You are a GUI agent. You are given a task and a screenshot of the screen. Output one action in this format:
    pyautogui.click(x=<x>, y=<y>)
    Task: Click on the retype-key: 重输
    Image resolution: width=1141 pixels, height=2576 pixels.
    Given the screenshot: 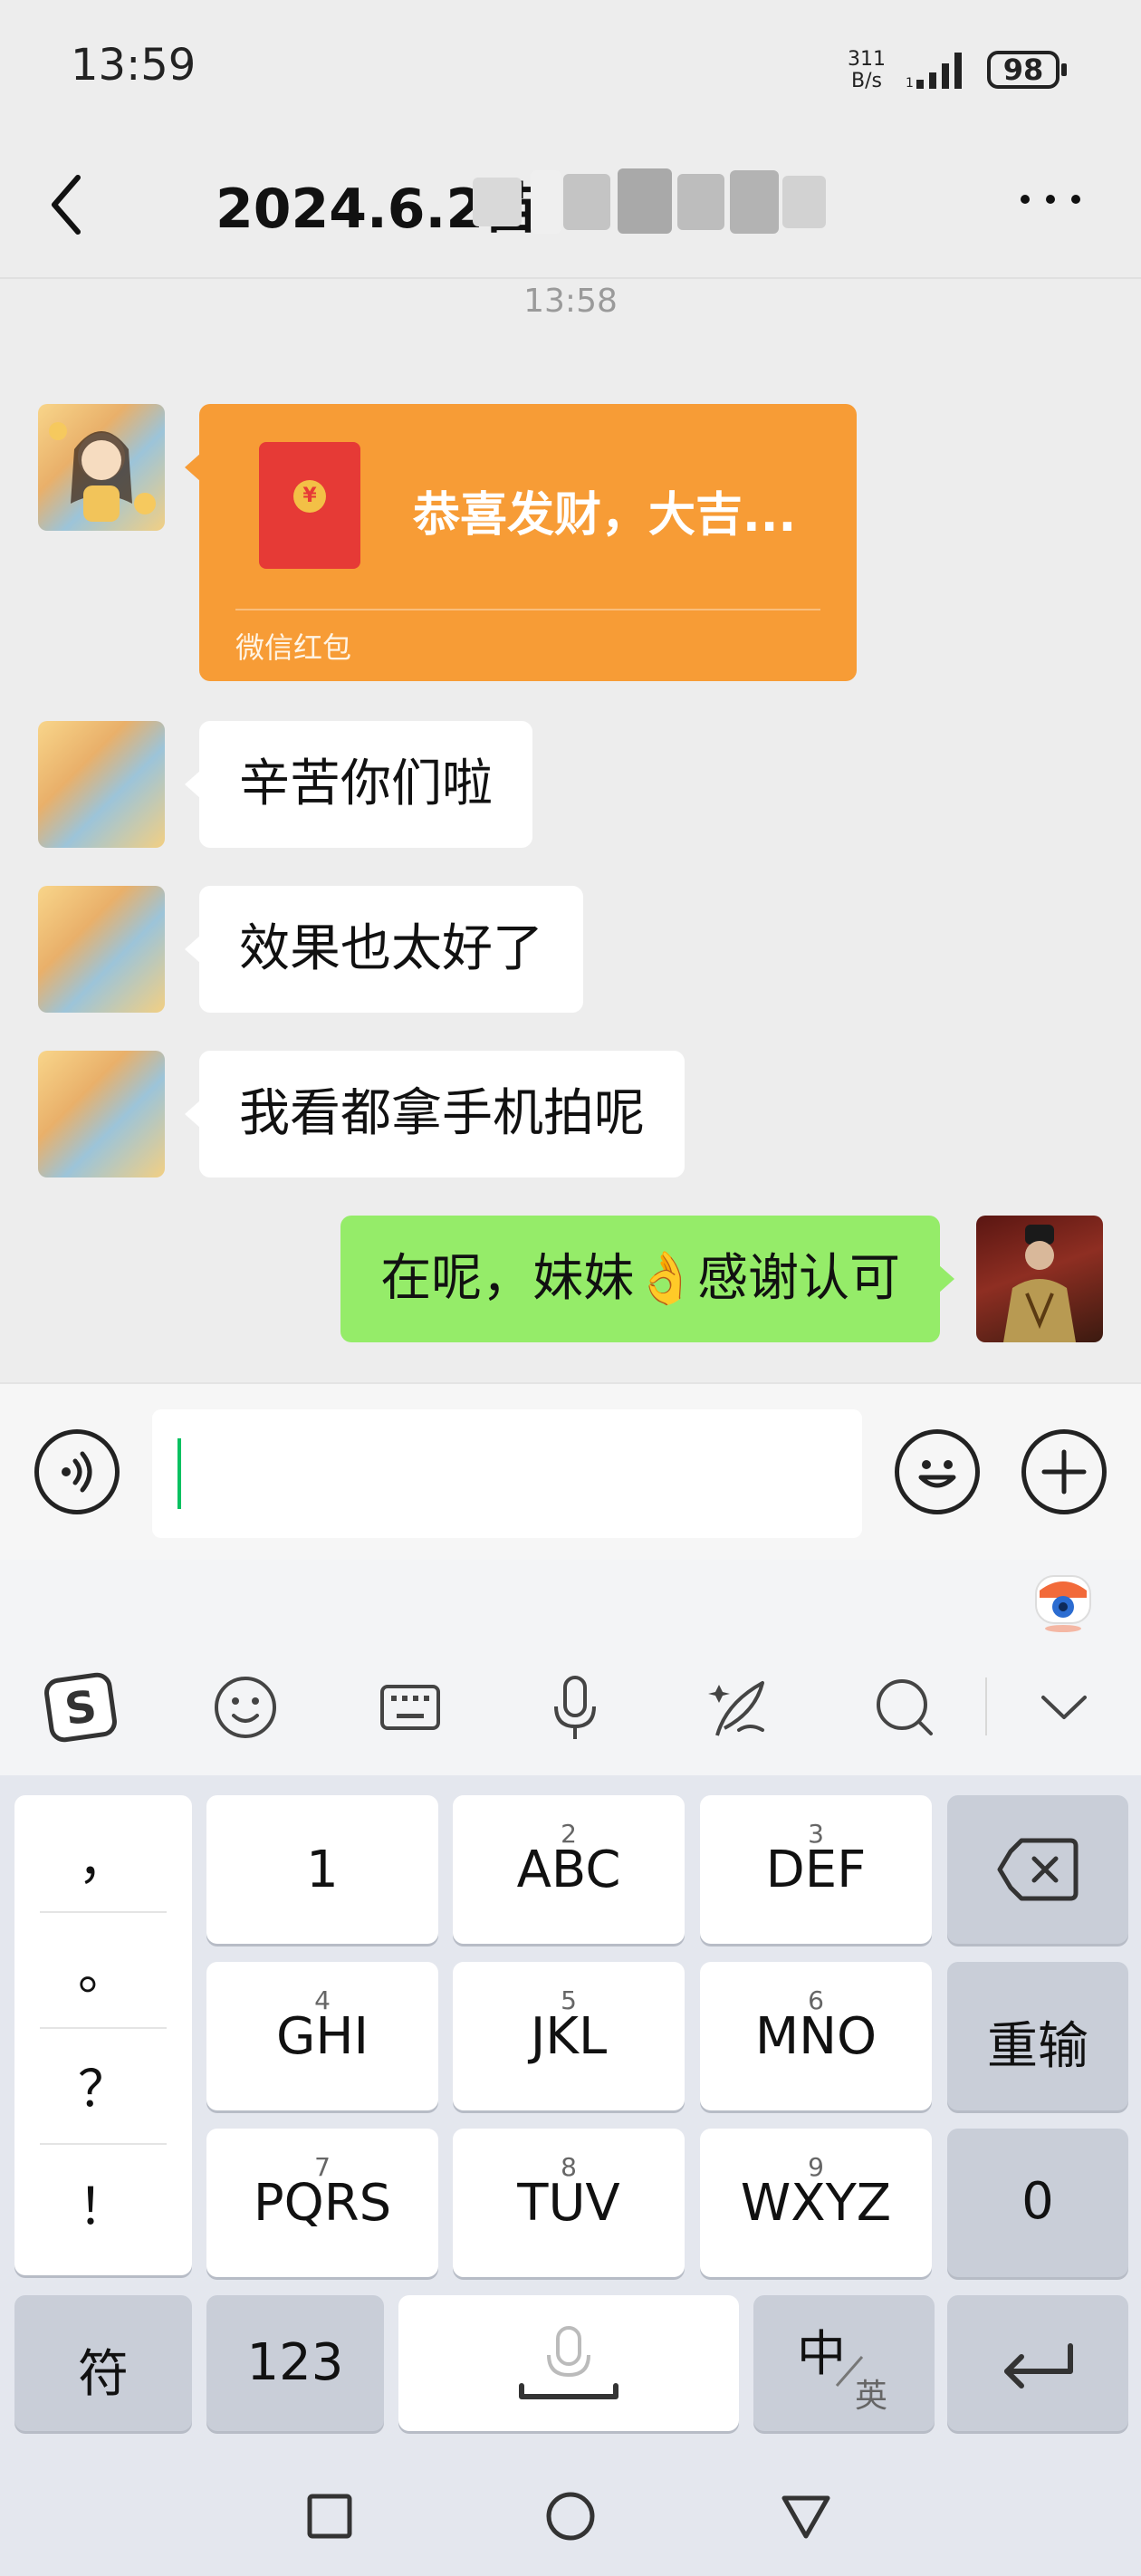 What is the action you would take?
    pyautogui.click(x=1038, y=2036)
    